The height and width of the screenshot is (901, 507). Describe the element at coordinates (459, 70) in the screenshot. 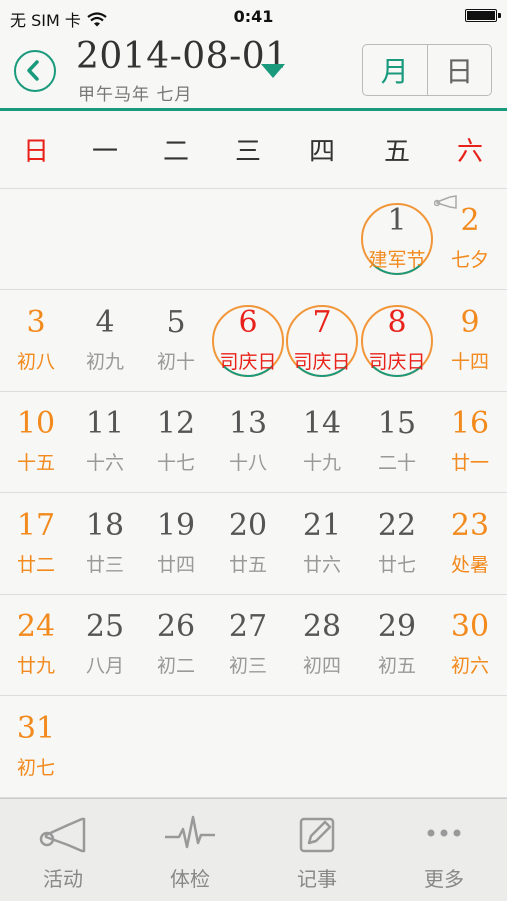

I see `day-view-tab: 日` at that location.